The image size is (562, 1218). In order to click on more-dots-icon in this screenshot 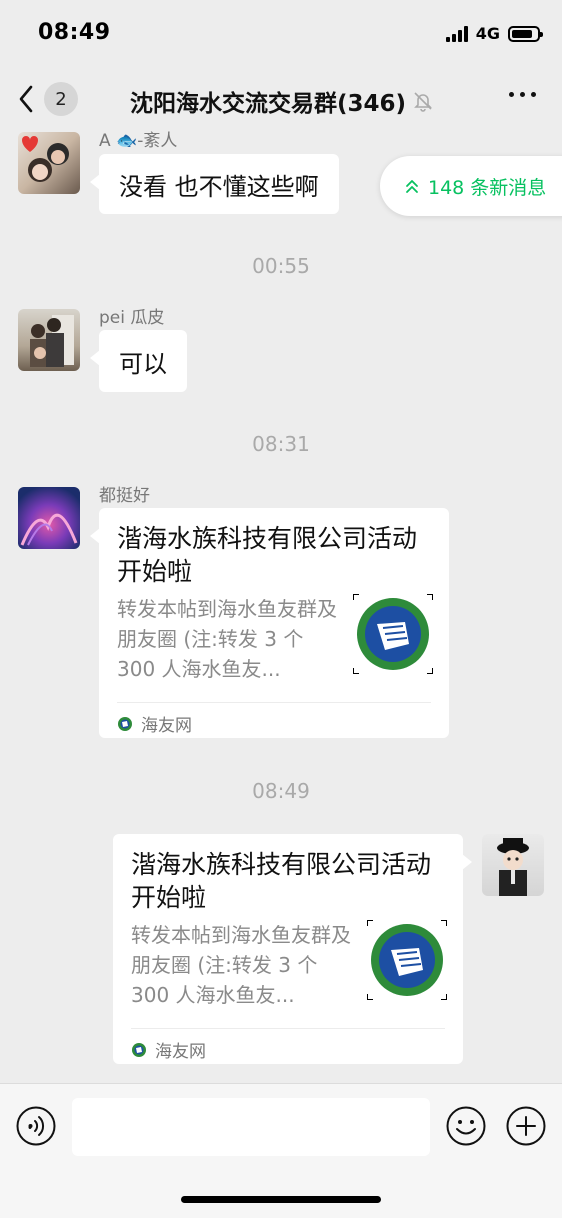, I will do `click(511, 94)`.